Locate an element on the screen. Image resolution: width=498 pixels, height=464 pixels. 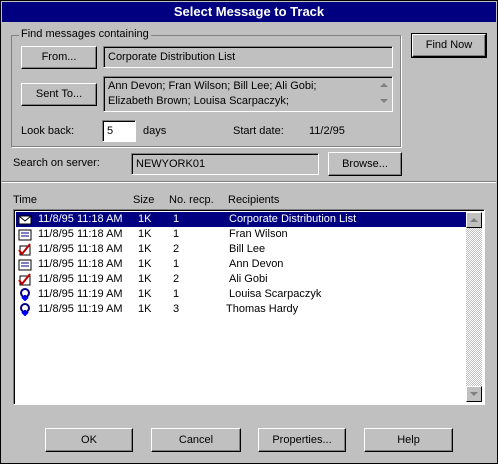
cancel-button: Cancel is located at coordinates (196, 440).